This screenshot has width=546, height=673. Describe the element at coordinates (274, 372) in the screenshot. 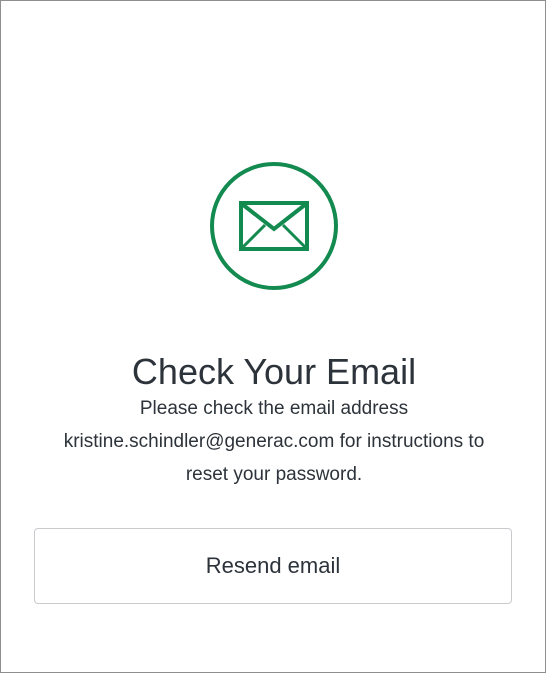

I see `page-title: Check Your Email` at that location.